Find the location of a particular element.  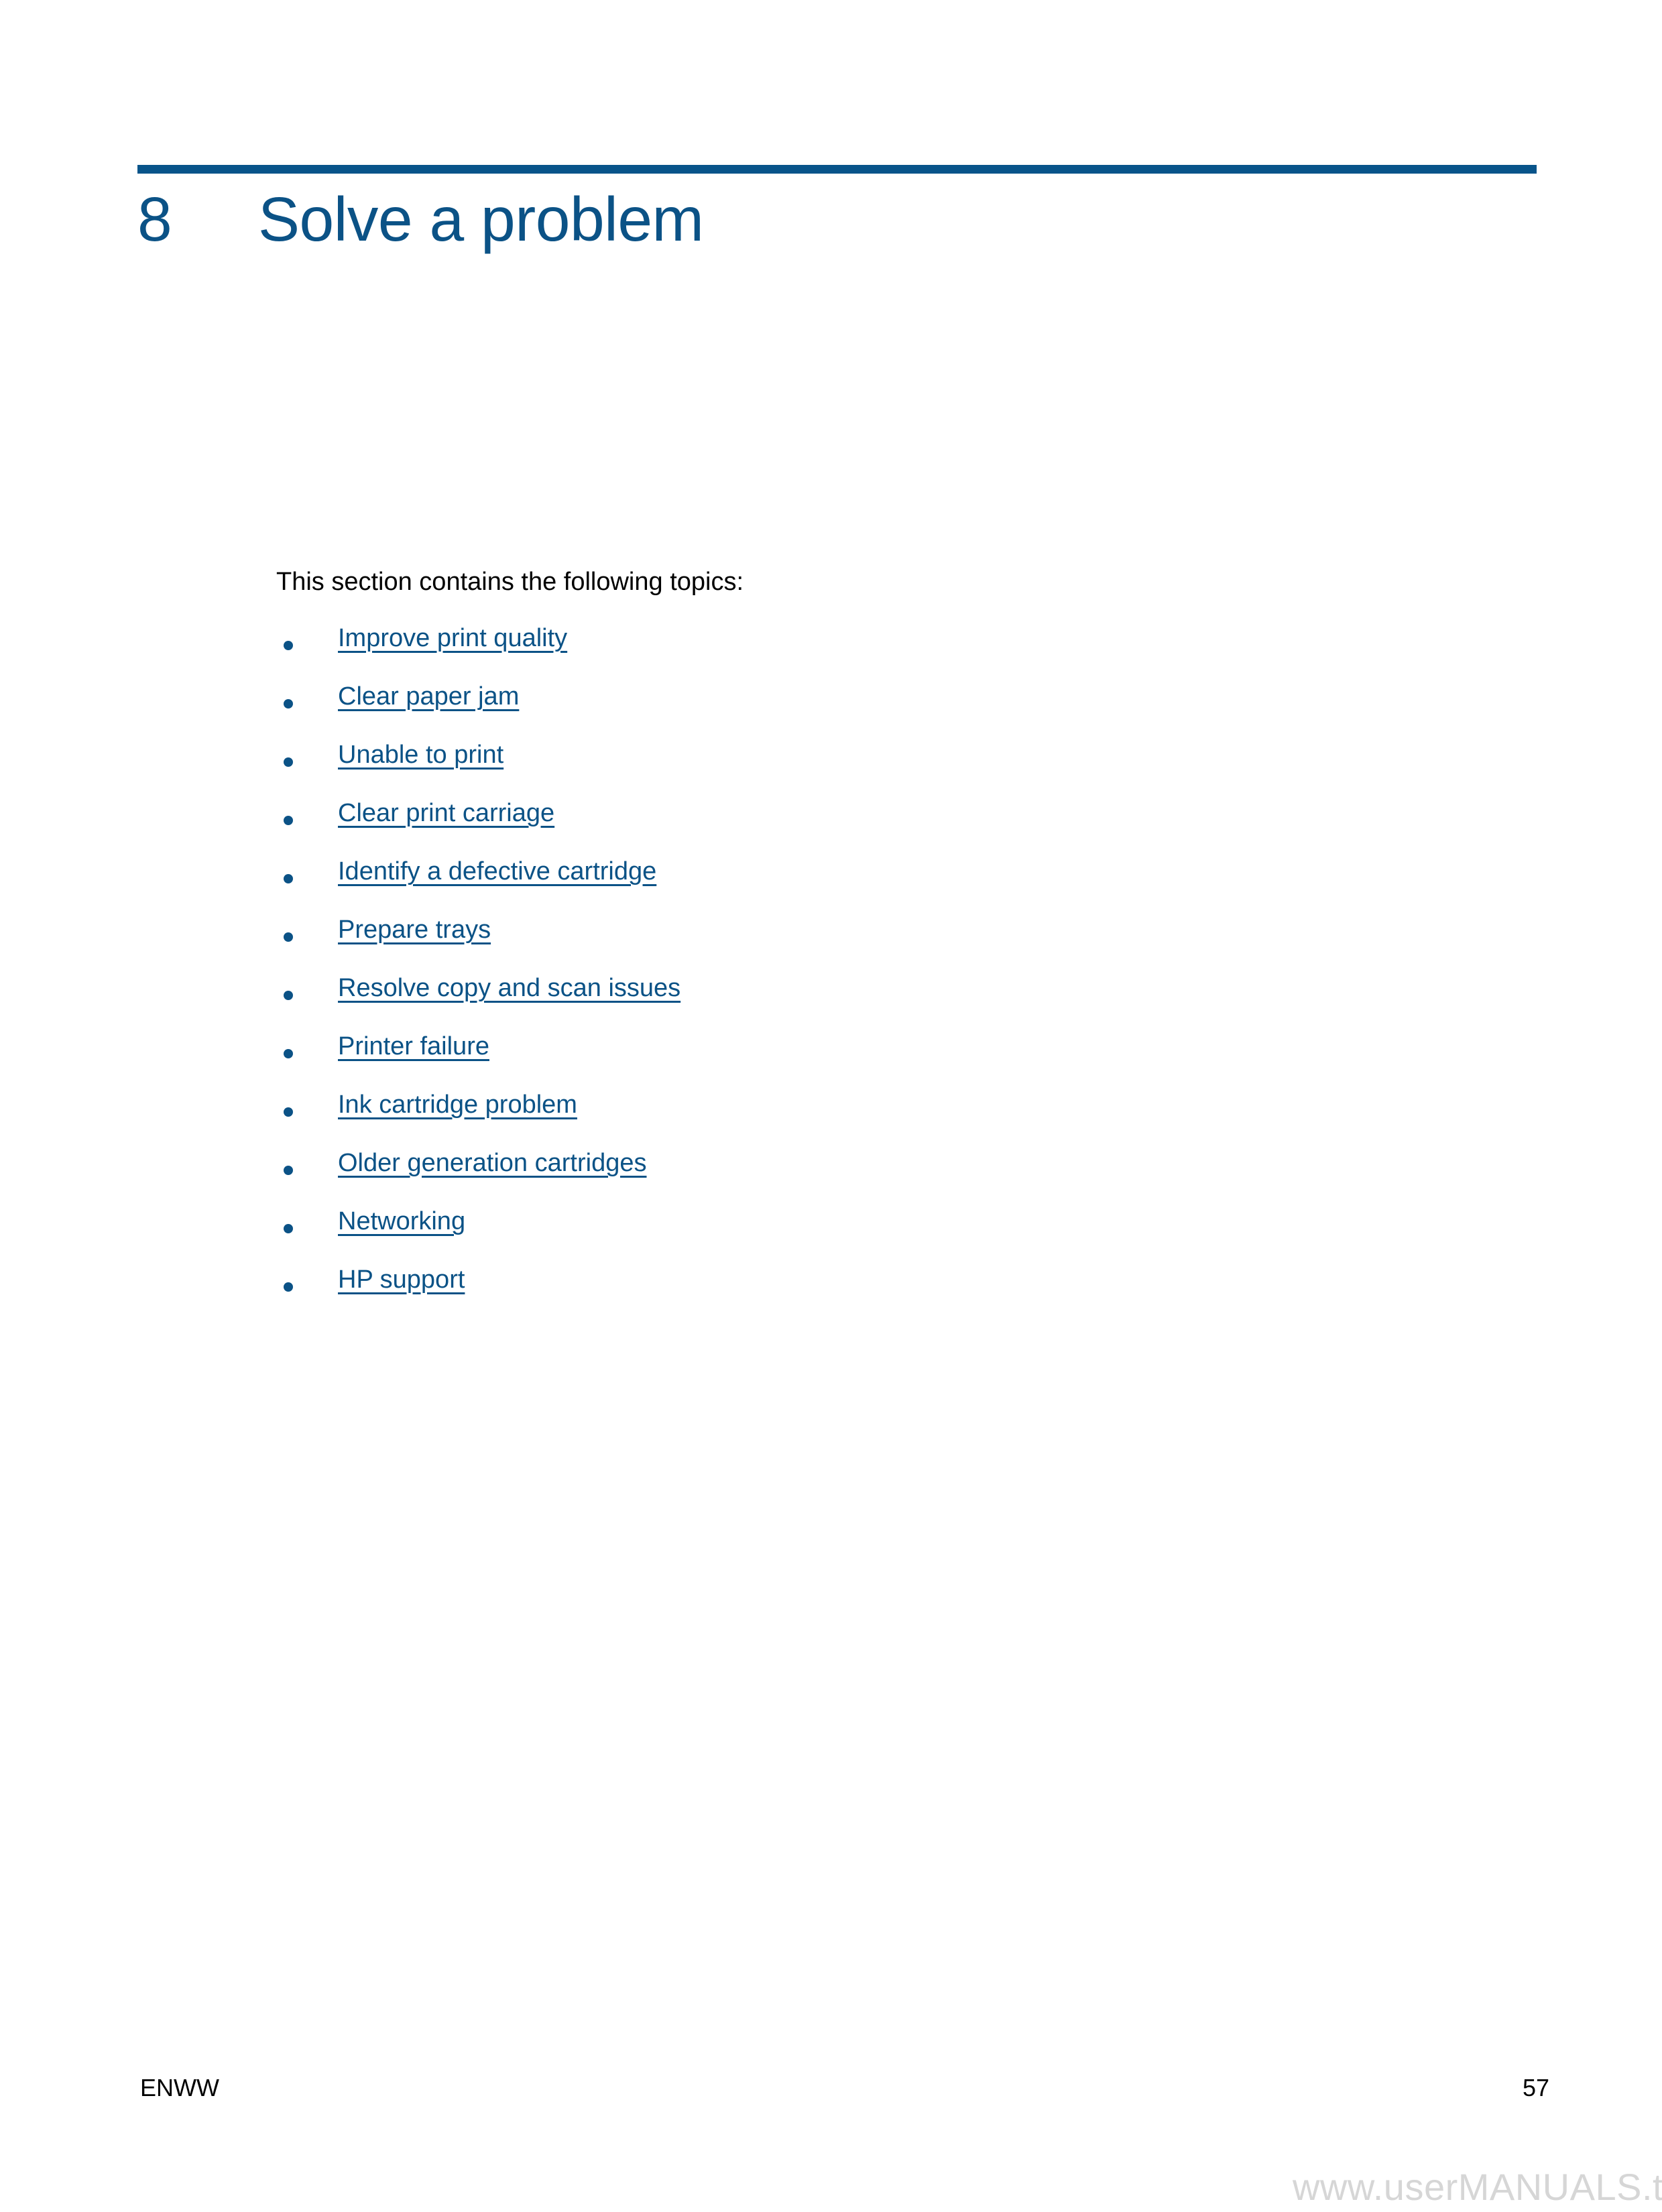

chapter-number: 8 is located at coordinates (155, 219).